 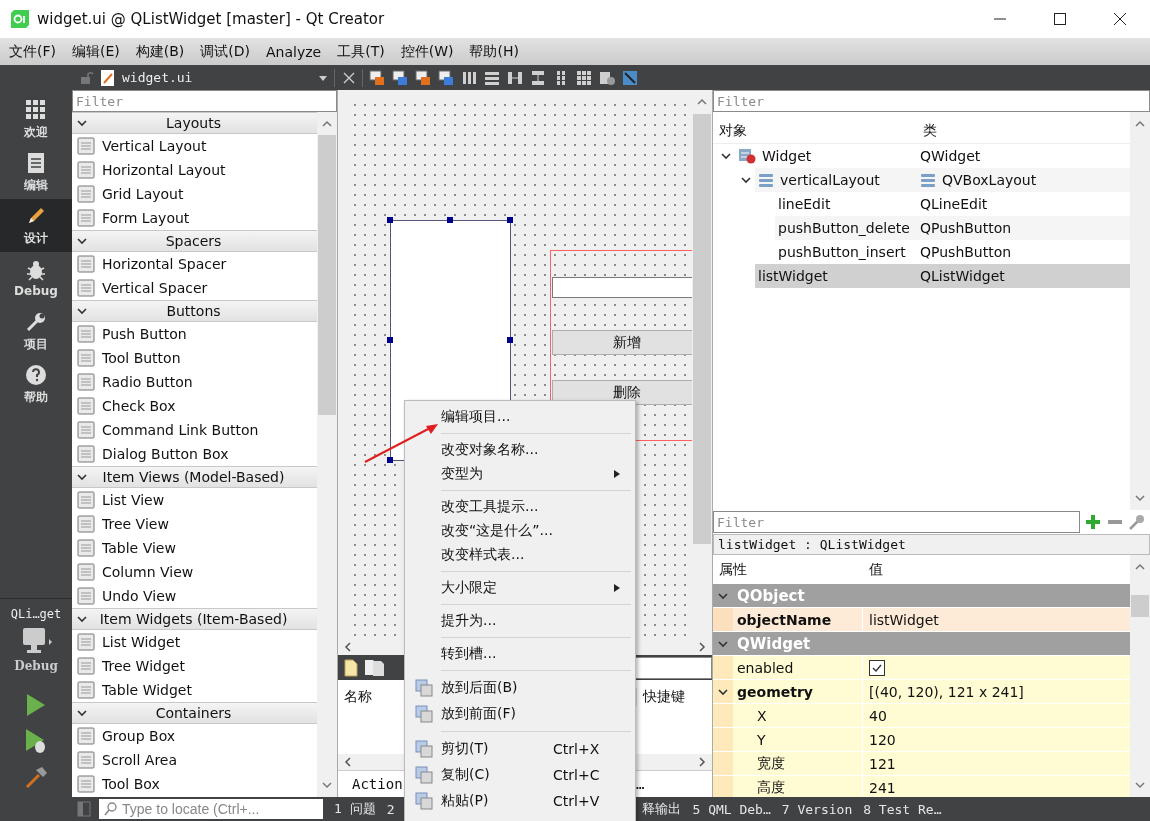 I want to click on copy-action-icon, so click(x=375, y=667).